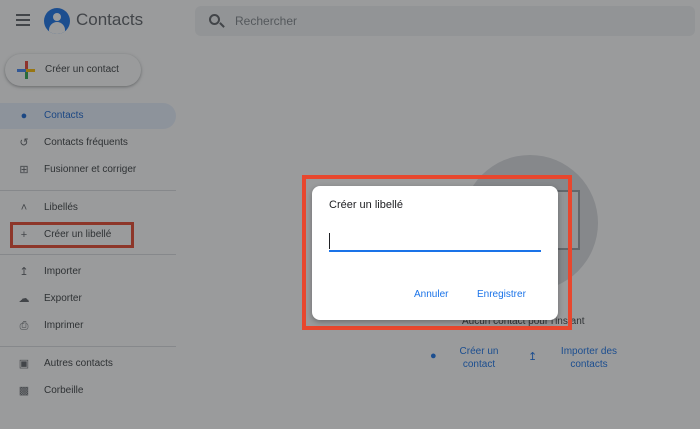 This screenshot has width=700, height=429. What do you see at coordinates (435, 241) in the screenshot?
I see `label-name-input` at bounding box center [435, 241].